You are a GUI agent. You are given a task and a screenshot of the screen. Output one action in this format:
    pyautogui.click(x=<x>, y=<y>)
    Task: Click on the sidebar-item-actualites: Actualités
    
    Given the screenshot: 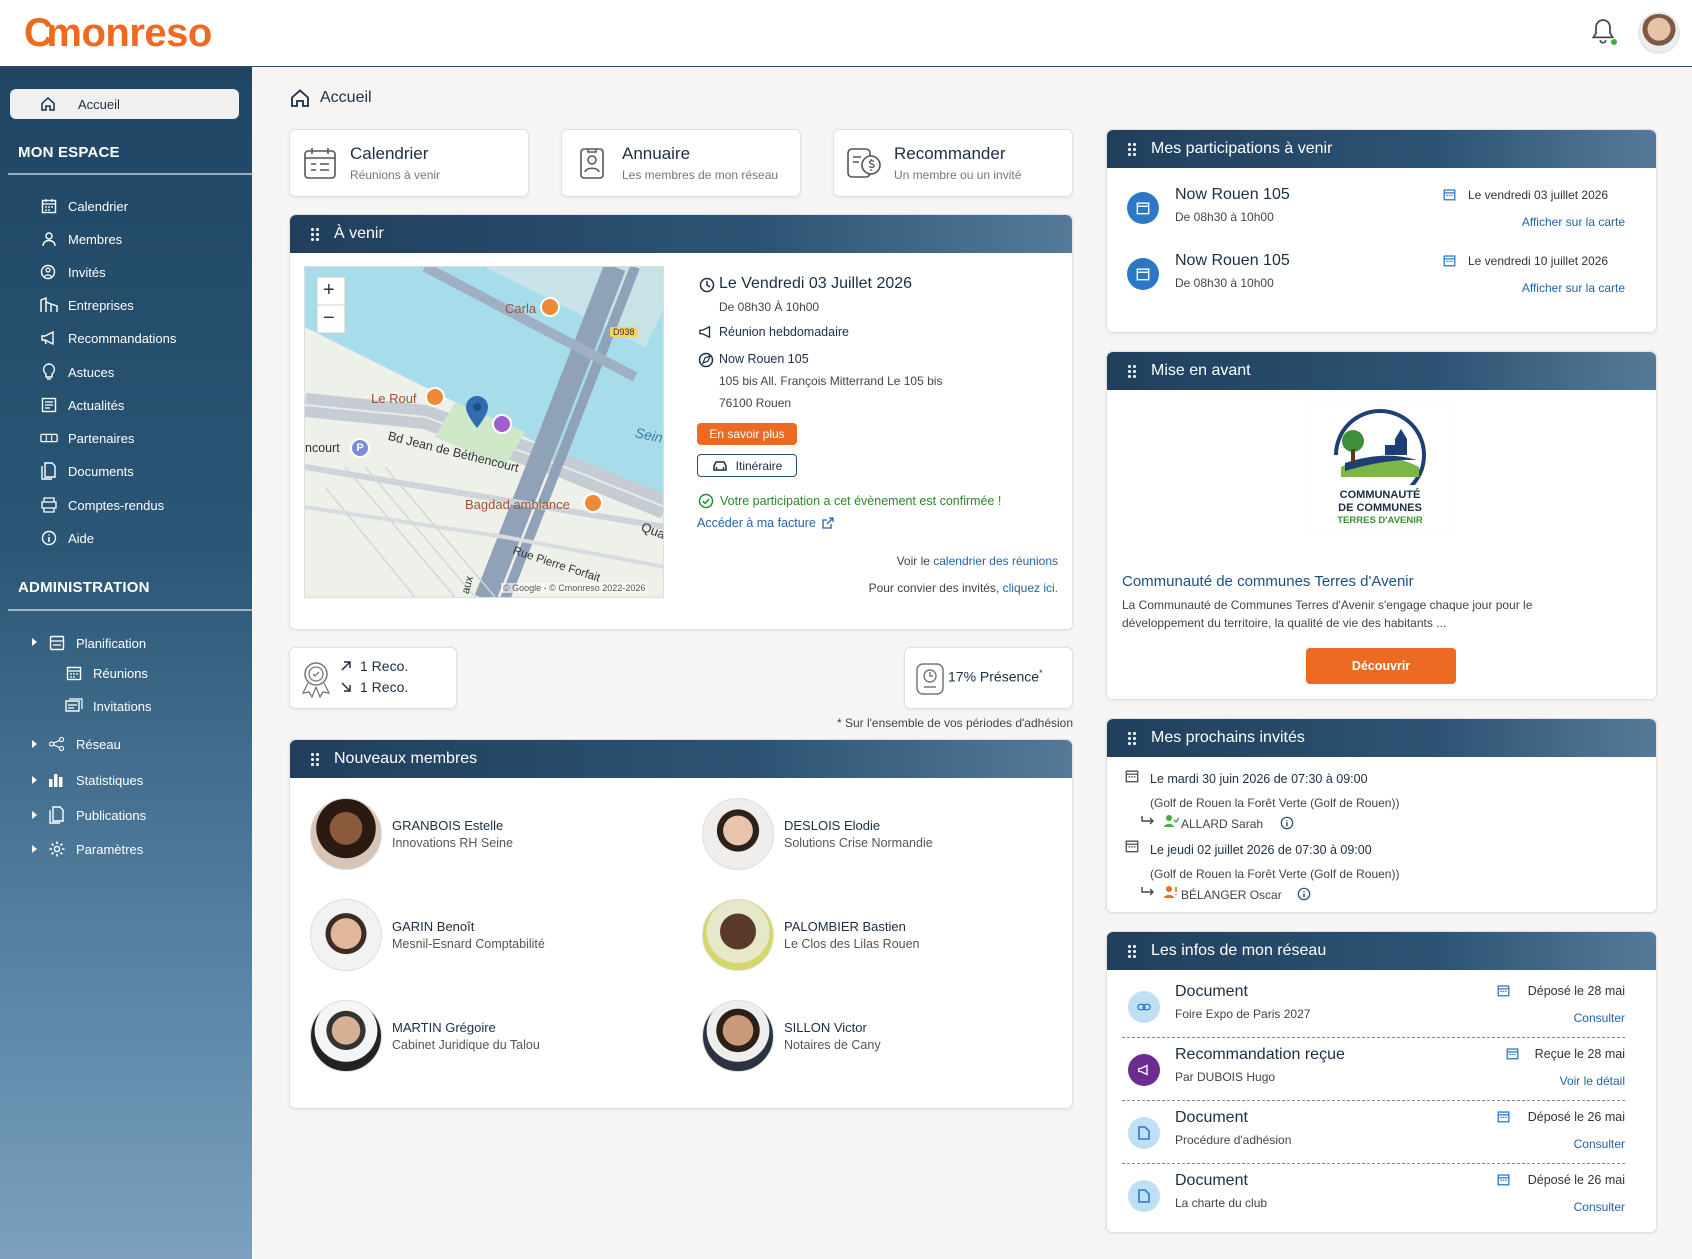 What is the action you would take?
    pyautogui.click(x=82, y=405)
    